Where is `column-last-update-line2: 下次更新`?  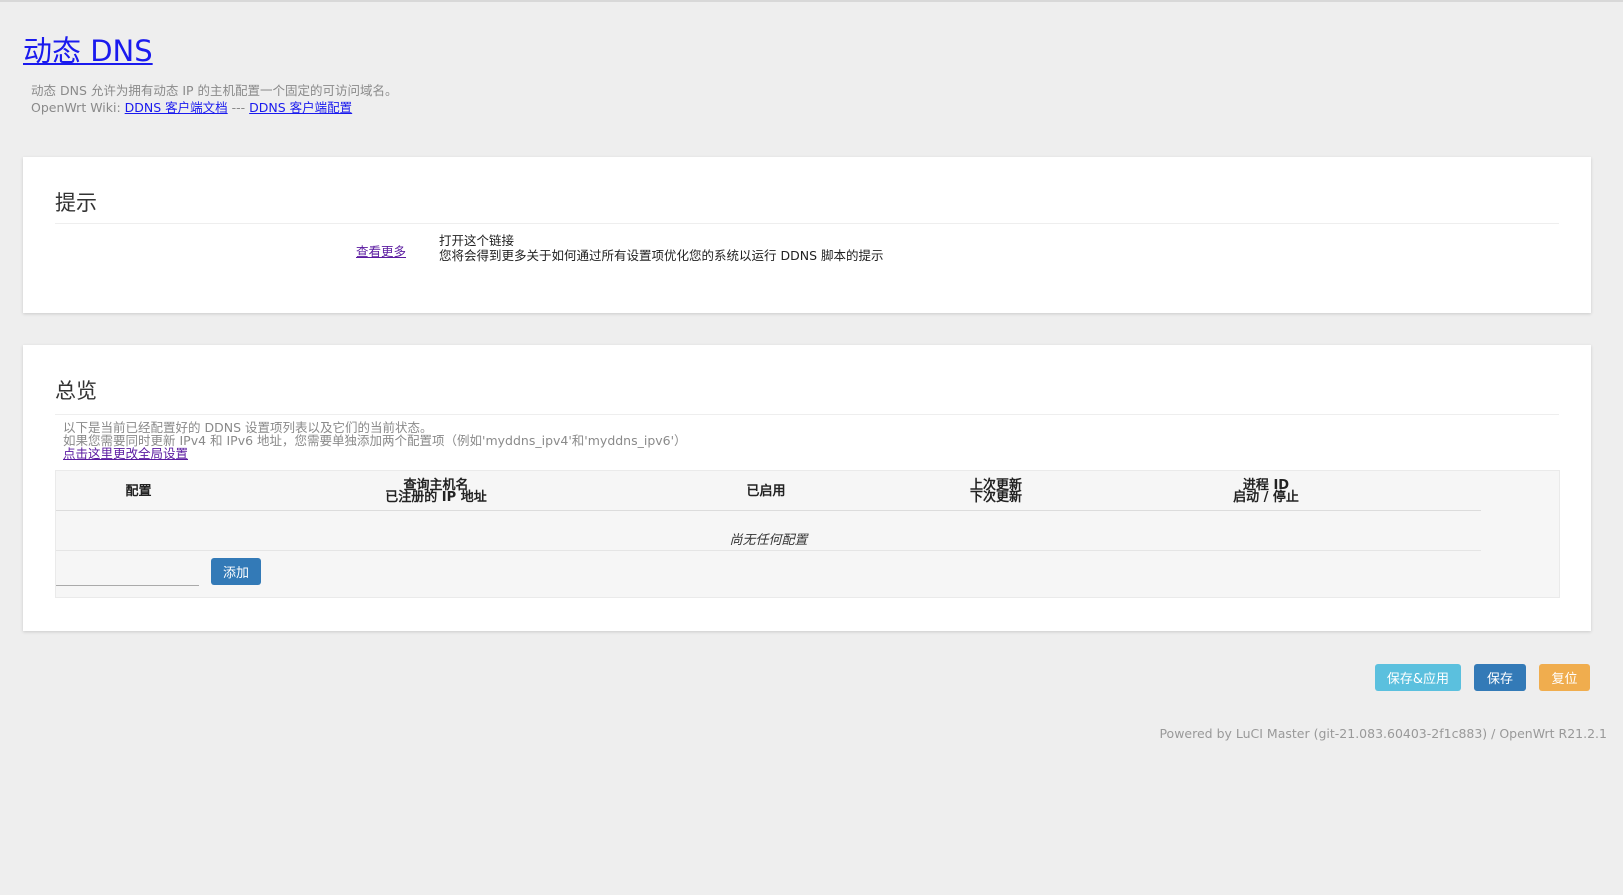 column-last-update-line2: 下次更新 is located at coordinates (995, 497).